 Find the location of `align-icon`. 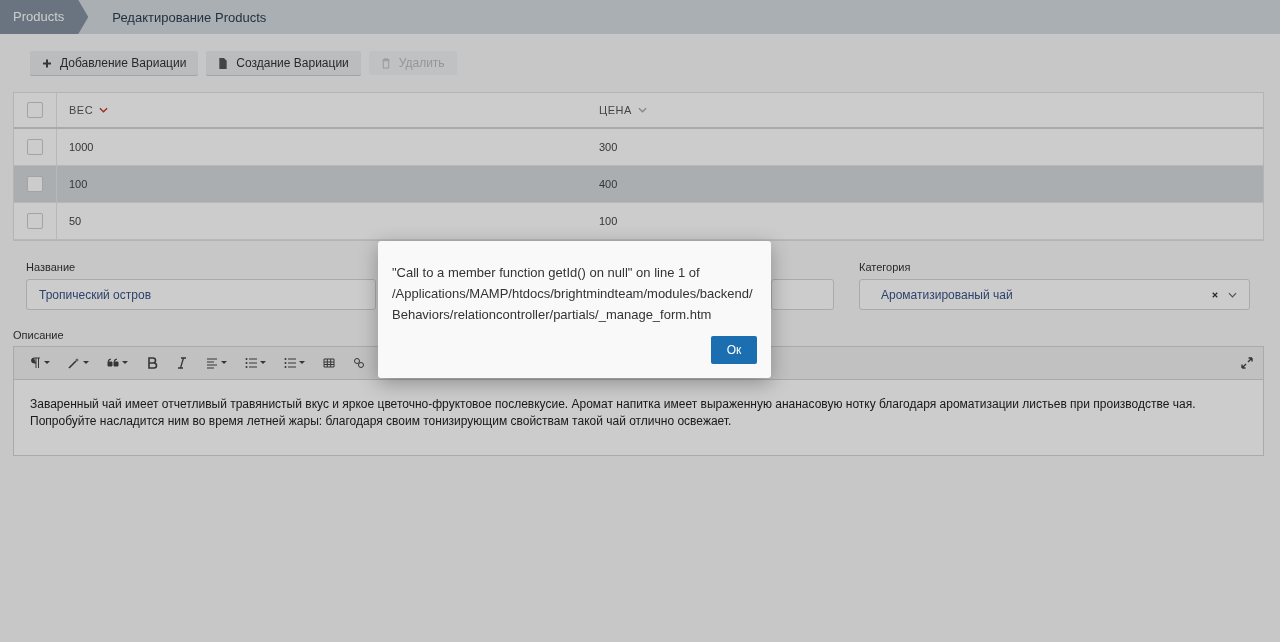

align-icon is located at coordinates (212, 363).